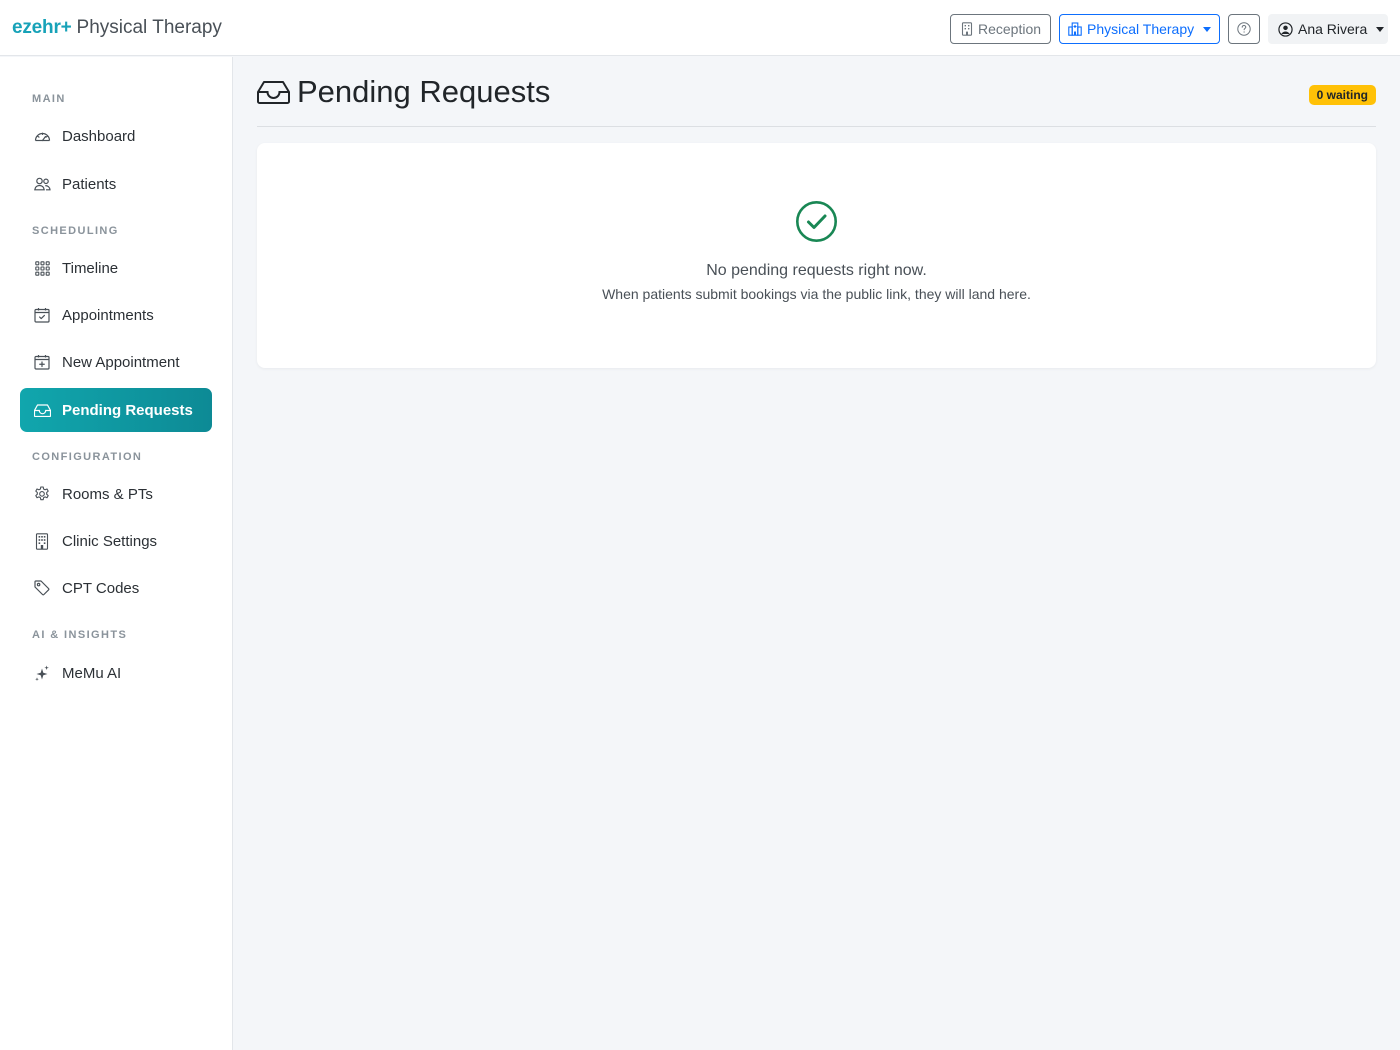 This screenshot has height=1050, width=1400. What do you see at coordinates (75, 231) in the screenshot?
I see `sidebar-section-scheduling: SCHEDULING` at bounding box center [75, 231].